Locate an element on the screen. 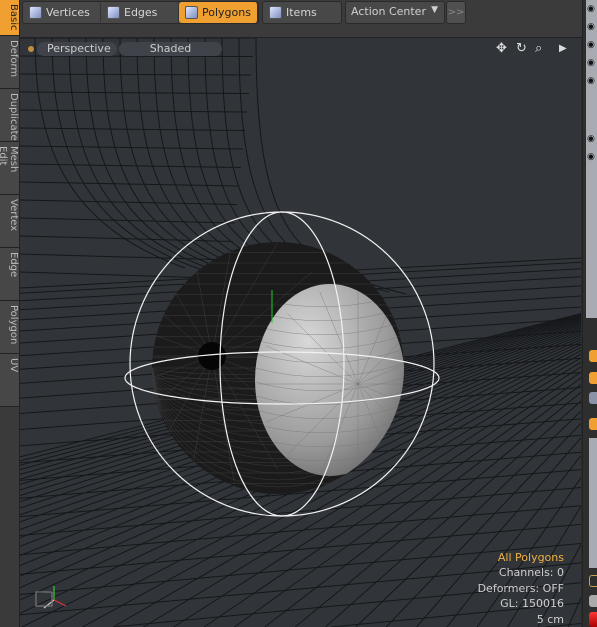 The image size is (597, 627). deformers-info: Deformers: OFF is located at coordinates (520, 588).